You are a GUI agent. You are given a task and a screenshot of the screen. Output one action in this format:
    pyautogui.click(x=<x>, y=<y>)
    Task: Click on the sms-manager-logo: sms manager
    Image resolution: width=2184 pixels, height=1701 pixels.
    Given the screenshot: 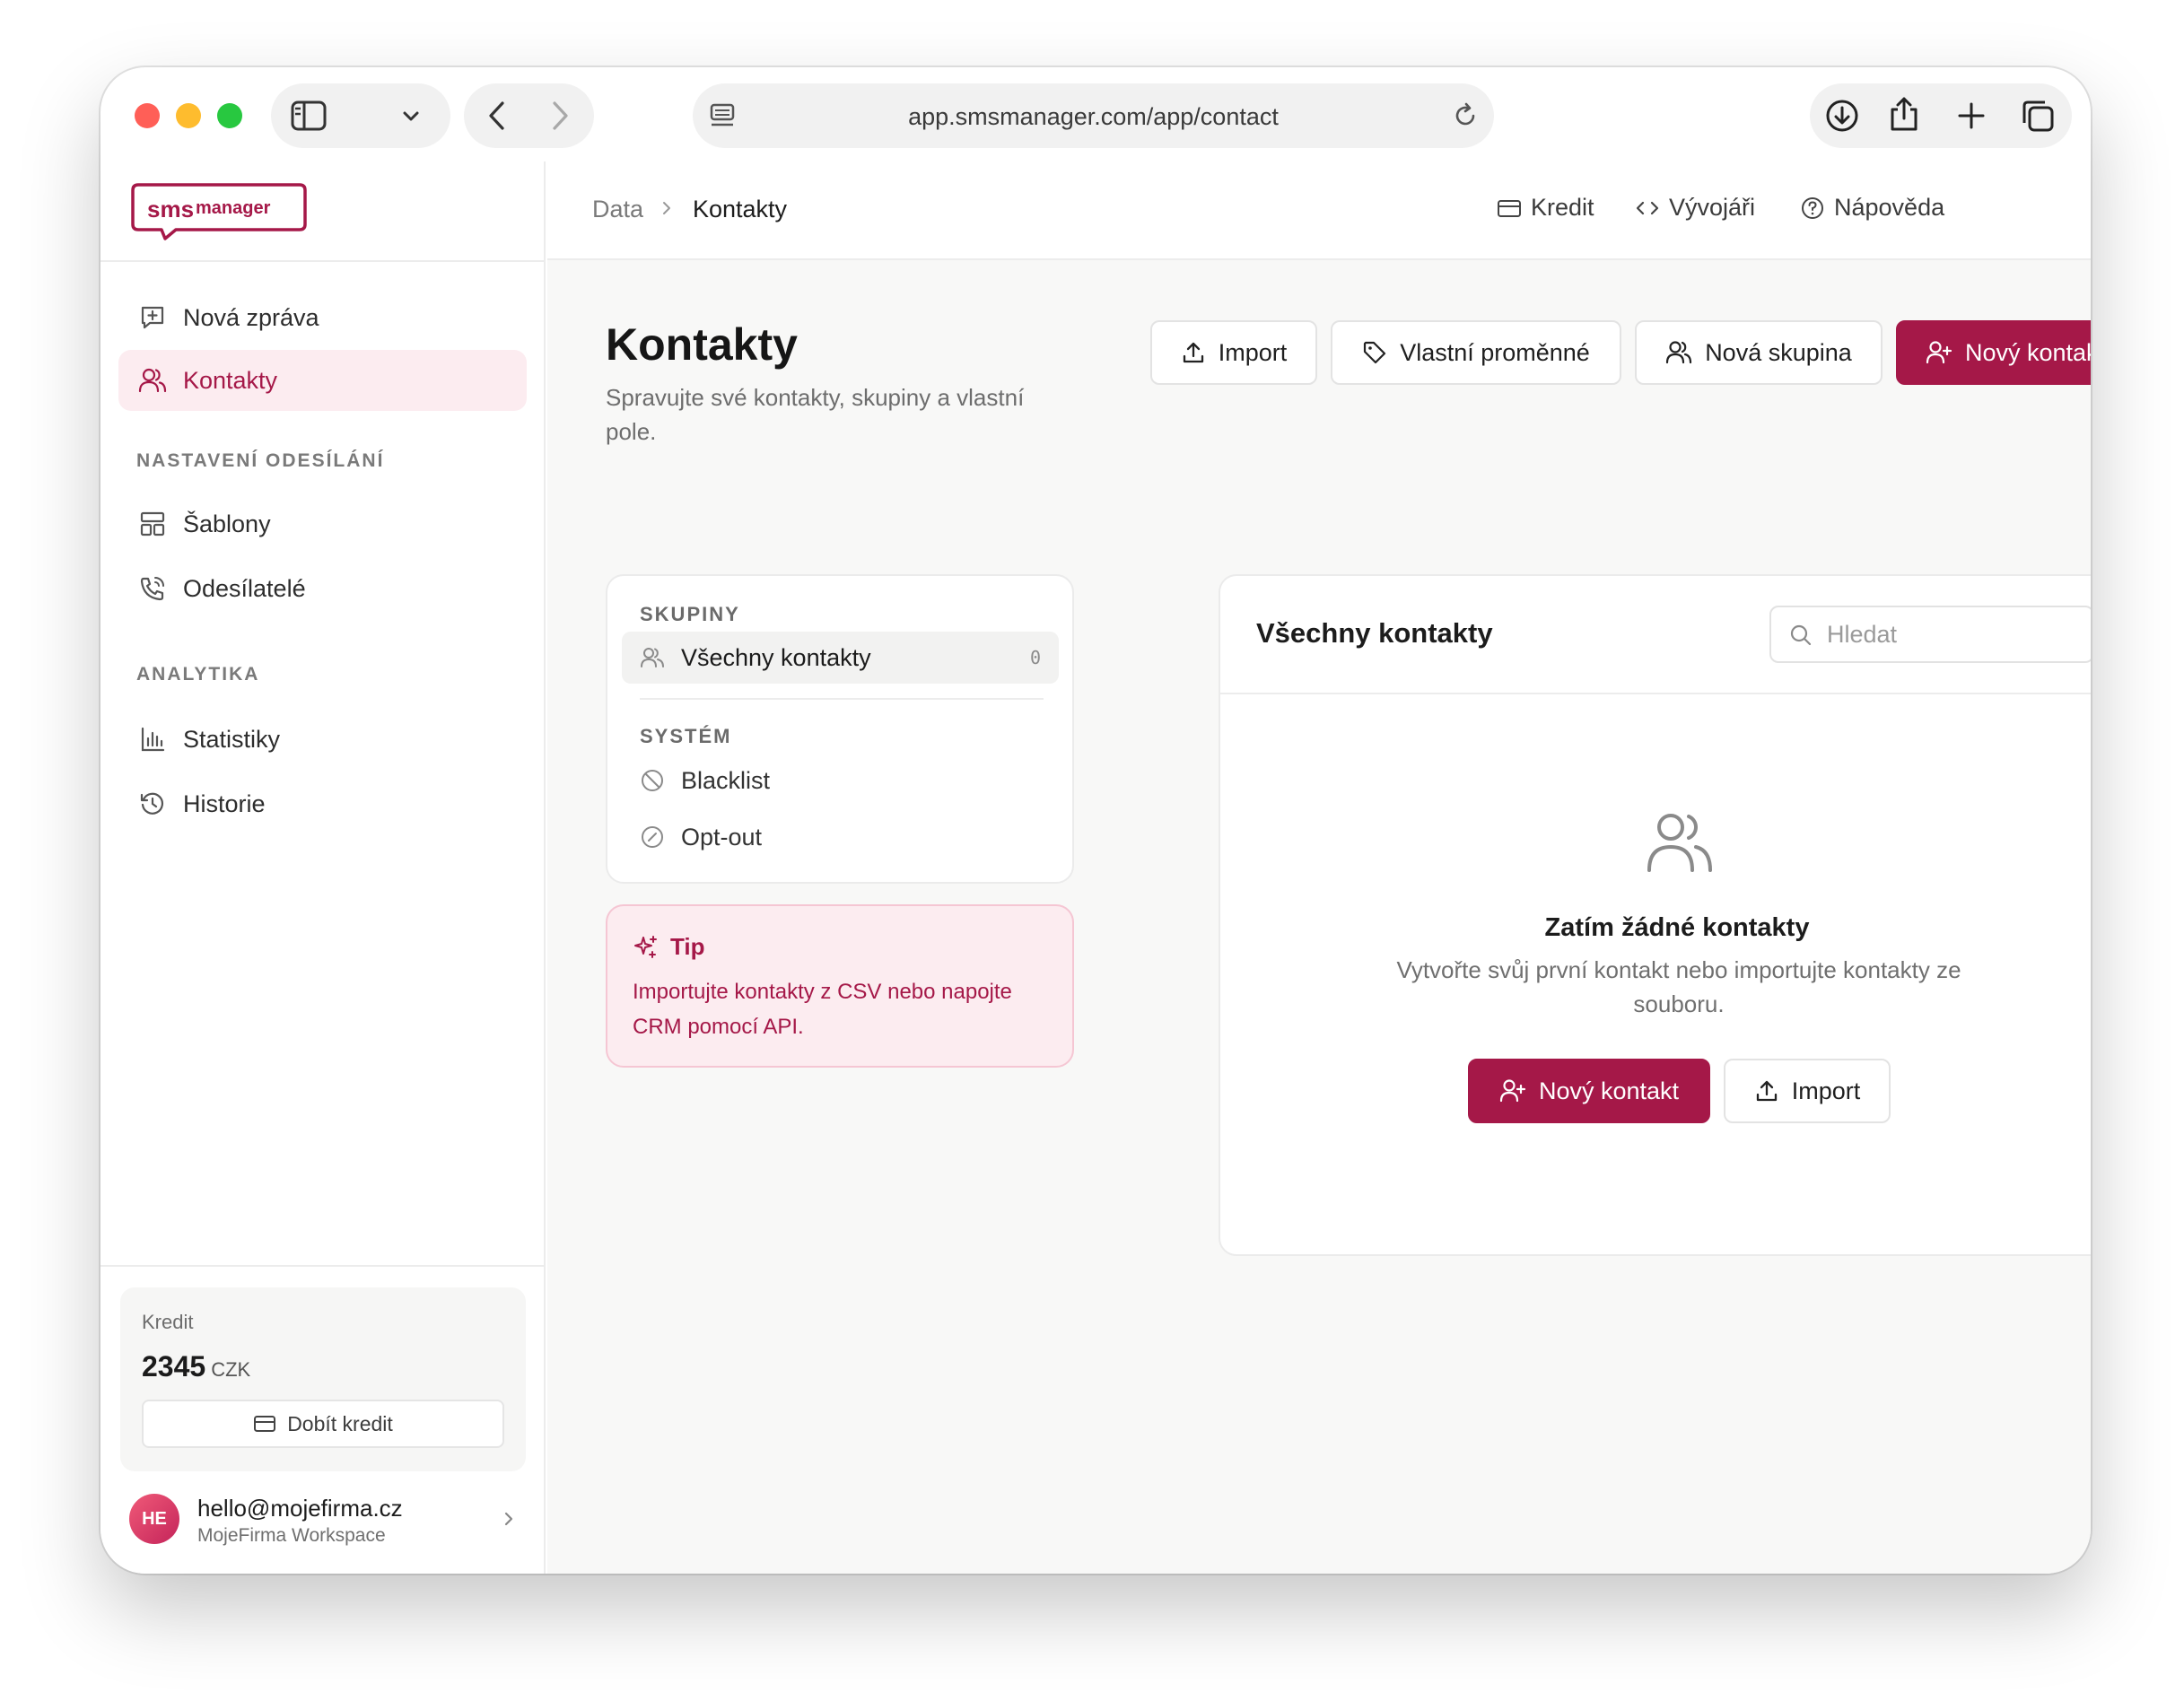 What is the action you would take?
    pyautogui.click(x=219, y=213)
    